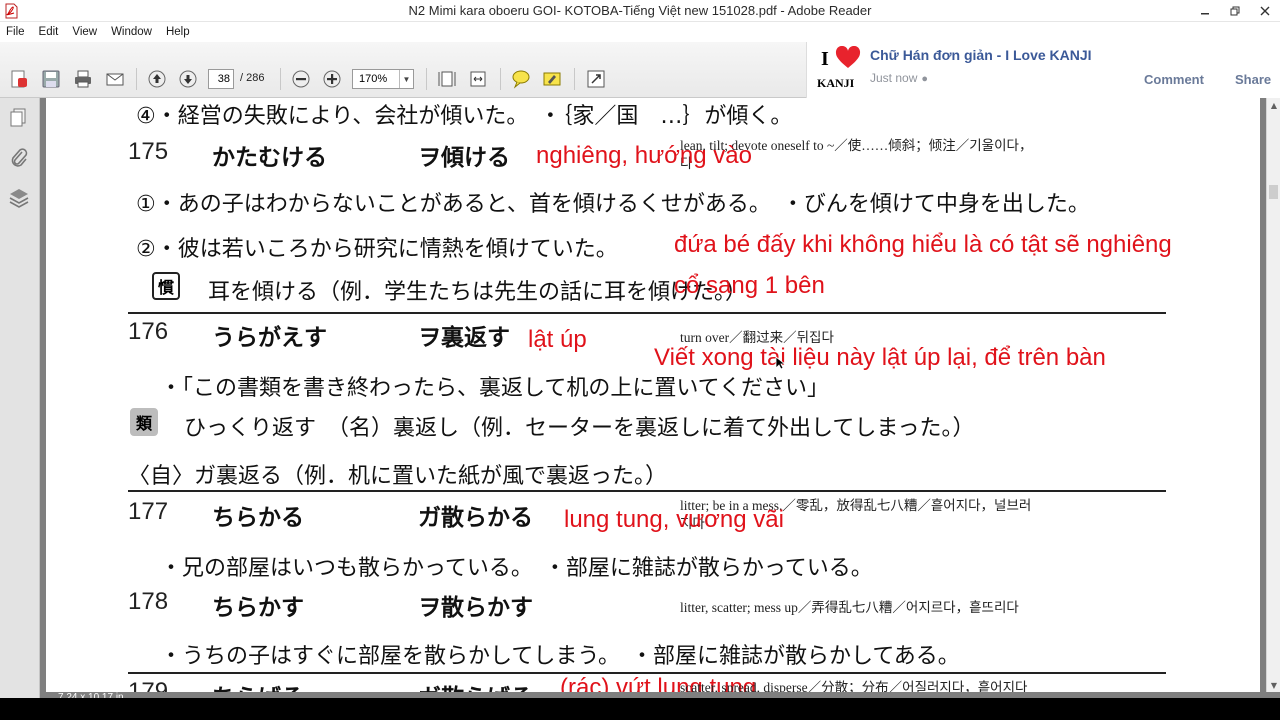 This screenshot has width=1280, height=720. What do you see at coordinates (410, 32) in the screenshot?
I see `menu-bar: File Edit View Window Help` at bounding box center [410, 32].